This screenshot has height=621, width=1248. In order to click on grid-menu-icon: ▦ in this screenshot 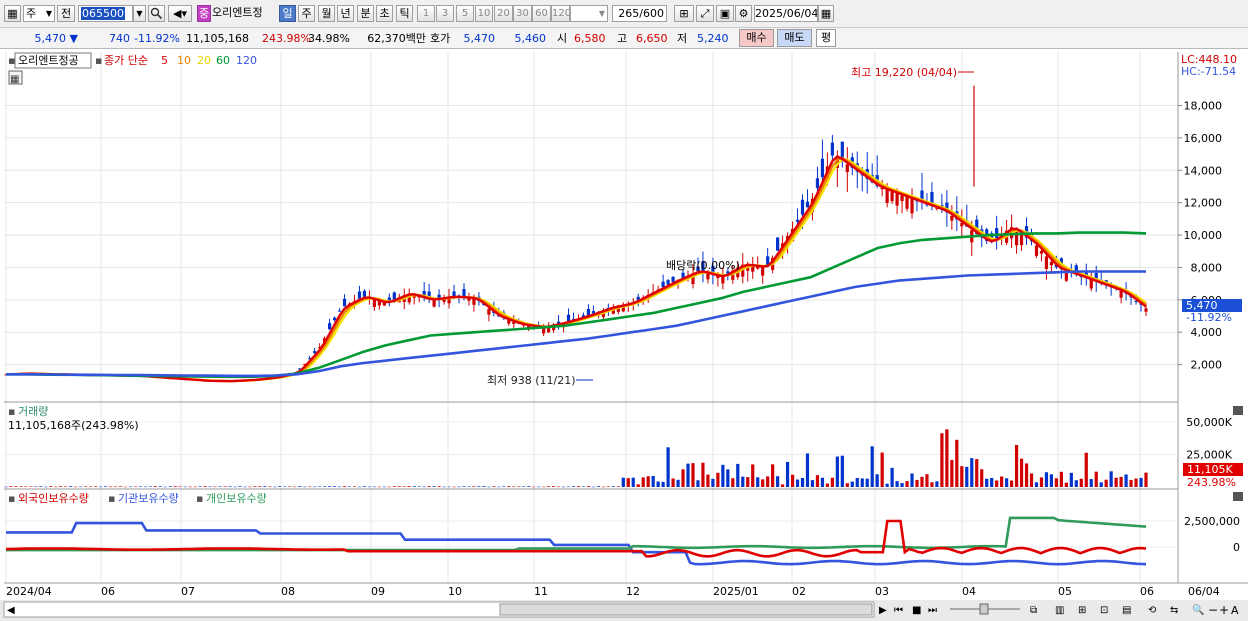, I will do `click(12, 13)`.